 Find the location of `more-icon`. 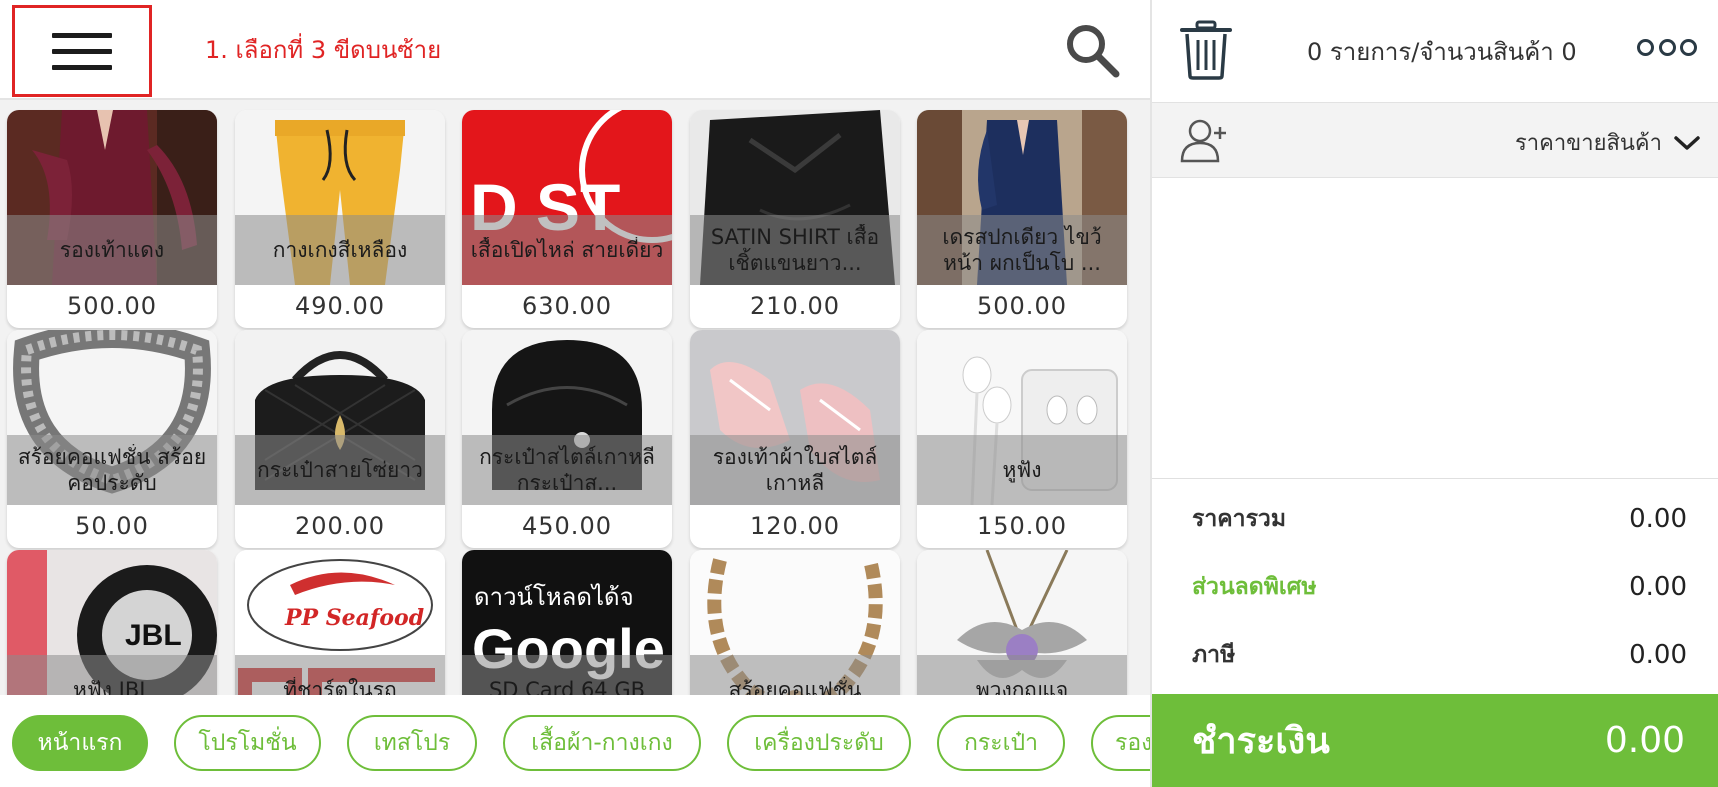

more-icon is located at coordinates (1645, 47).